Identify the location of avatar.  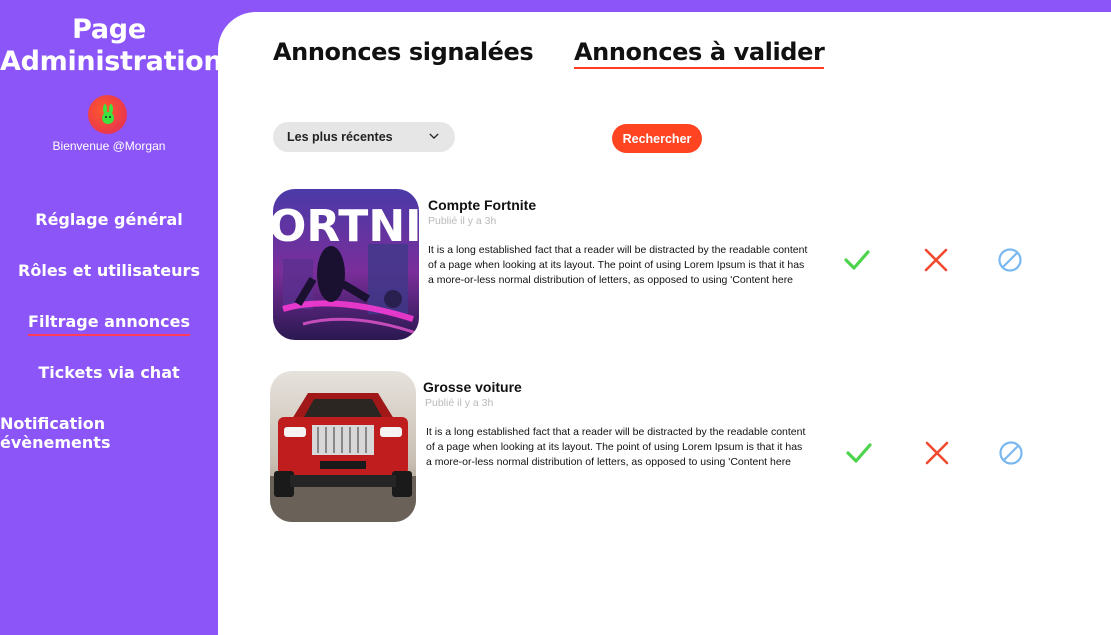
(107, 114).